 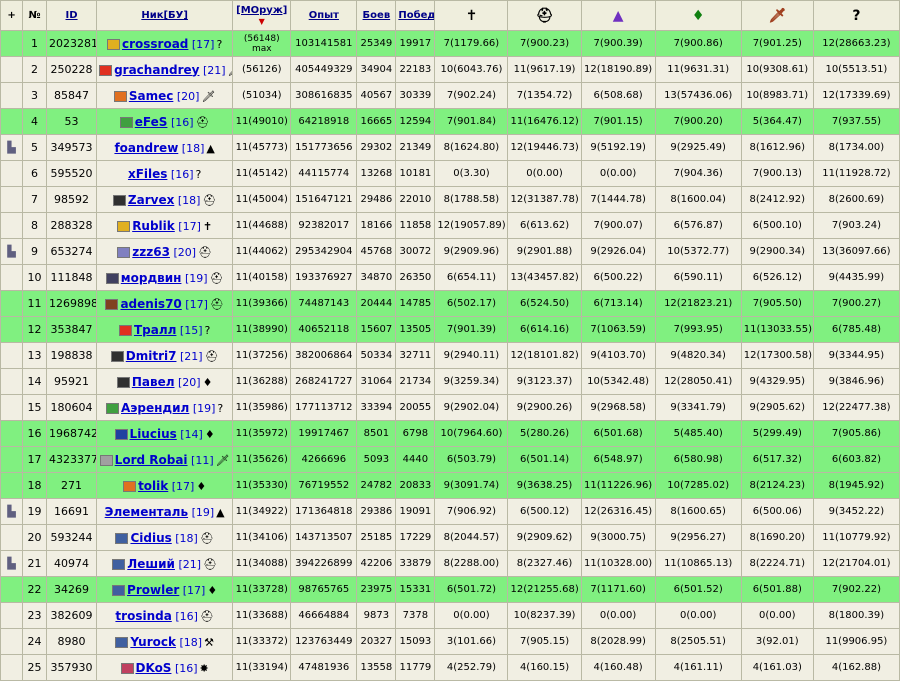 What do you see at coordinates (156, 70) in the screenshot?
I see `player-link: grachandrey` at bounding box center [156, 70].